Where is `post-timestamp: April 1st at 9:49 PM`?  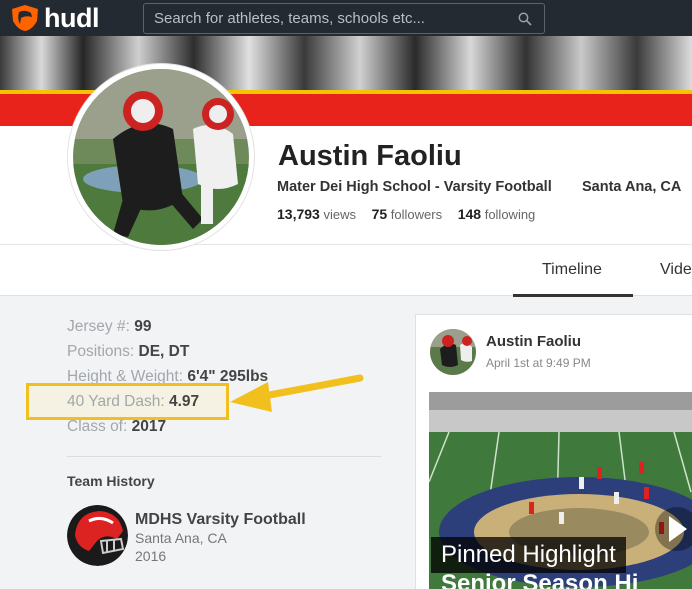 post-timestamp: April 1st at 9:49 PM is located at coordinates (538, 363).